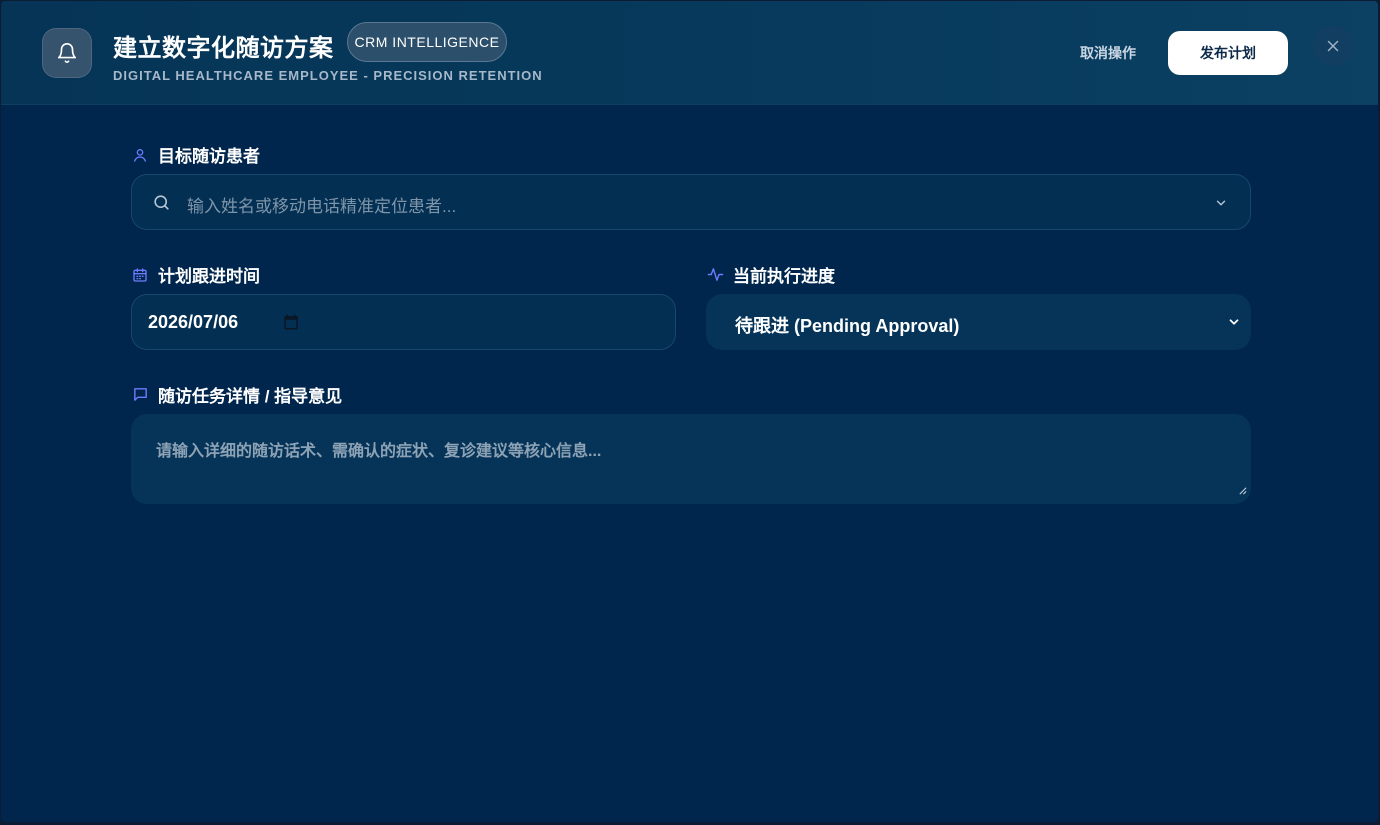  Describe the element at coordinates (161, 205) in the screenshot. I see `search-icon` at that location.